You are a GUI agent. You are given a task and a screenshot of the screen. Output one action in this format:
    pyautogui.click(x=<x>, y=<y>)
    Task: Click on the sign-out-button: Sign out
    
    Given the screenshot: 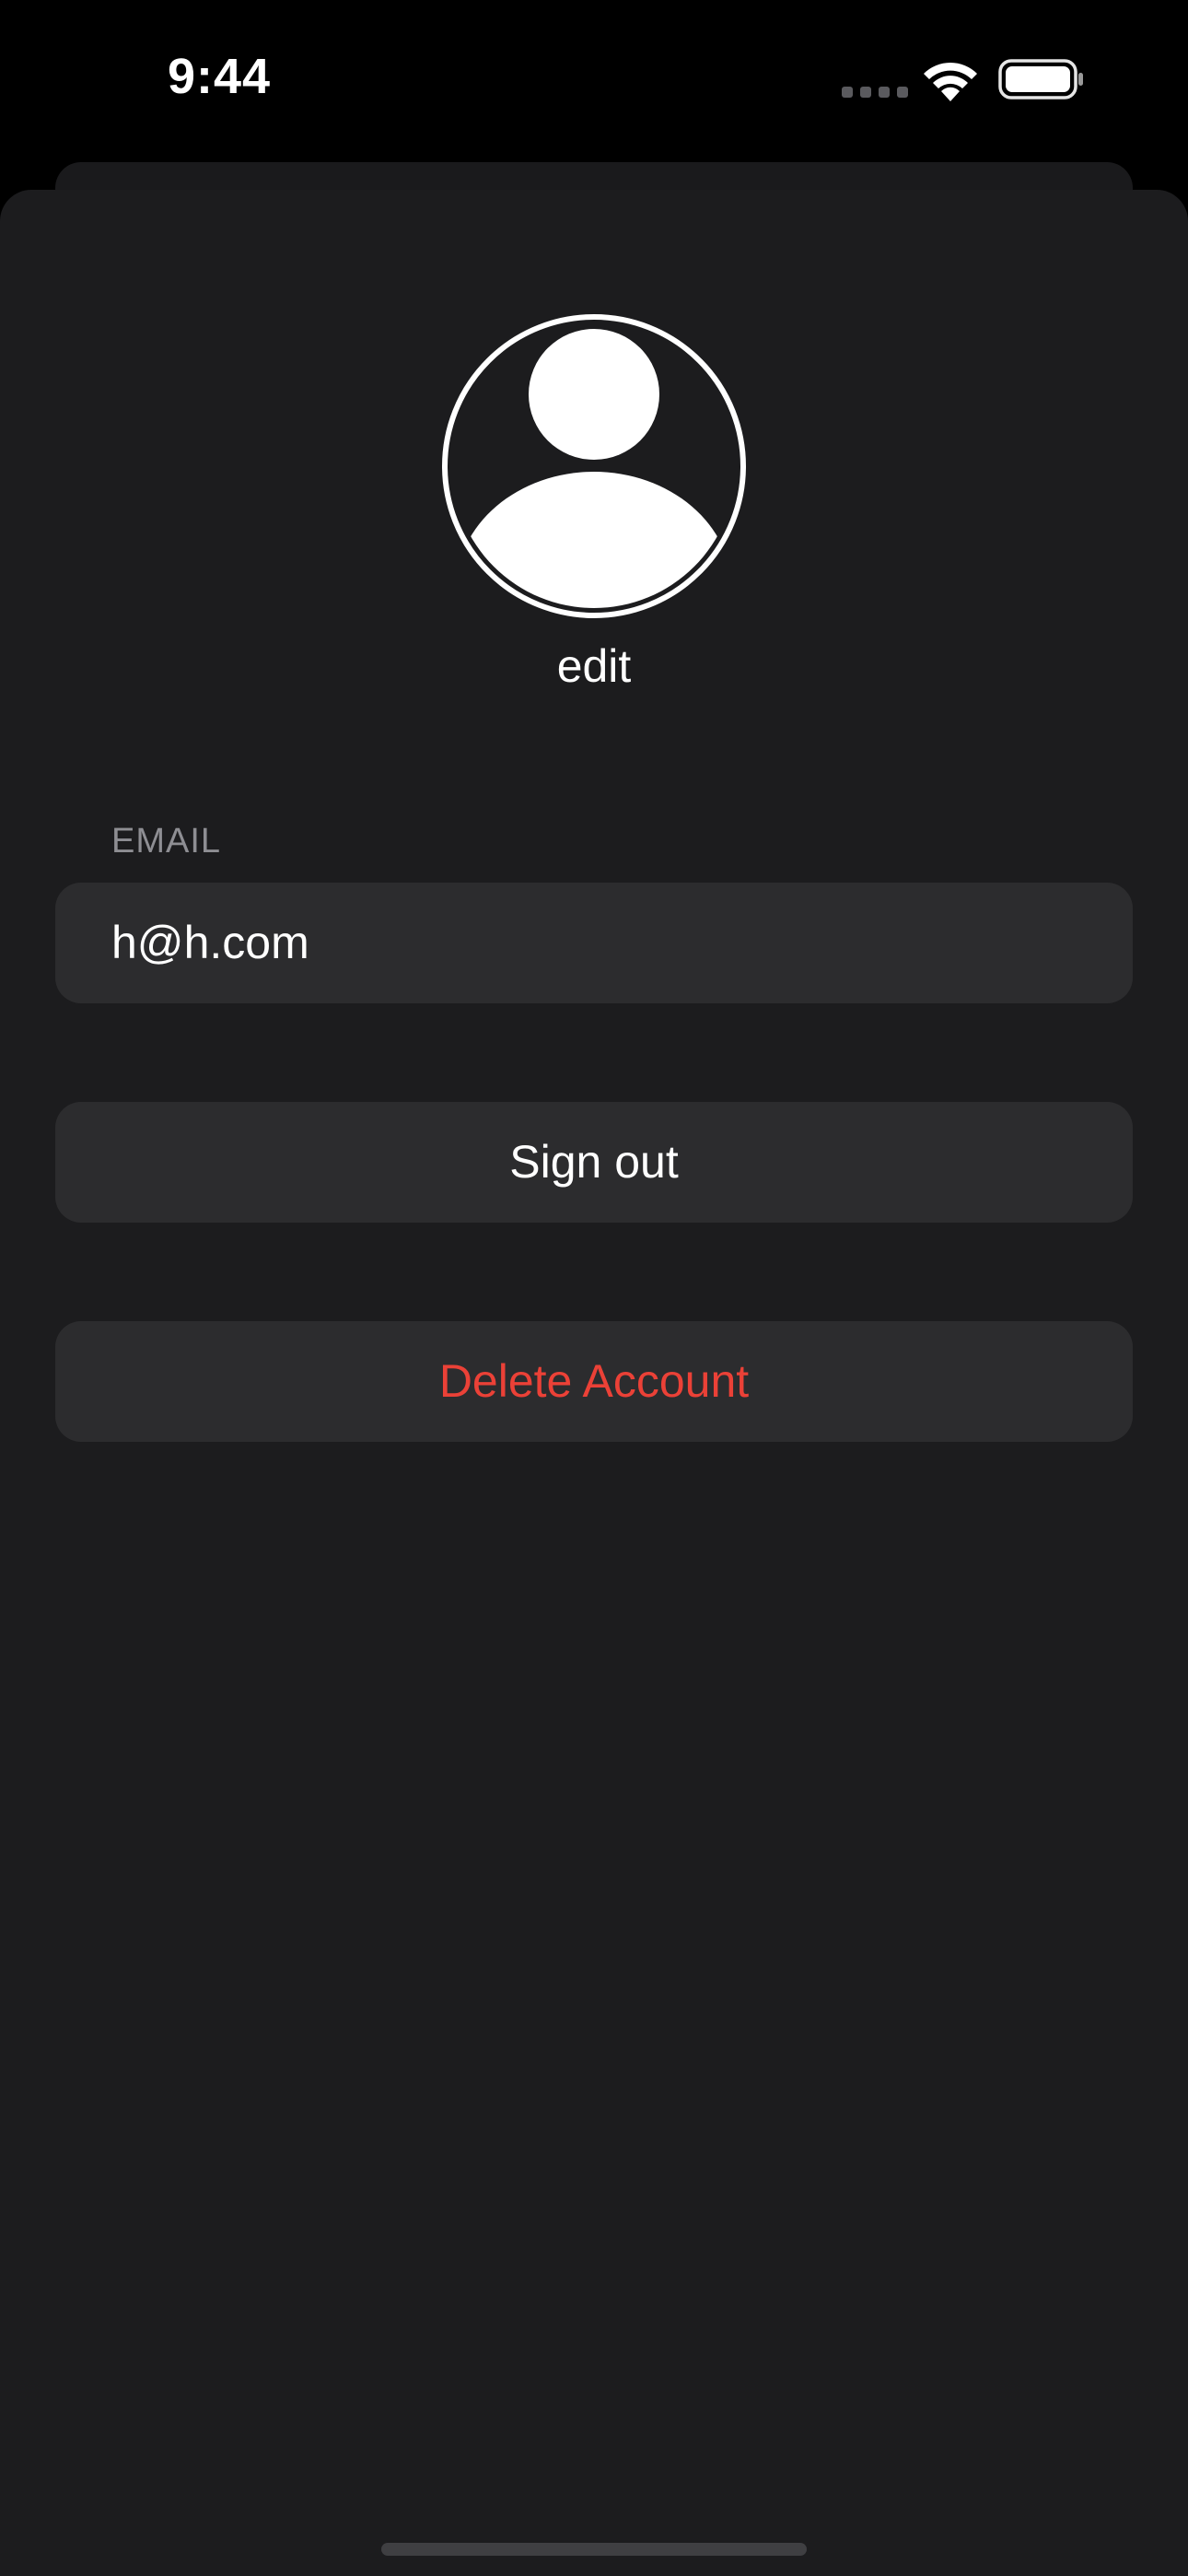 What is the action you would take?
    pyautogui.click(x=594, y=1162)
    